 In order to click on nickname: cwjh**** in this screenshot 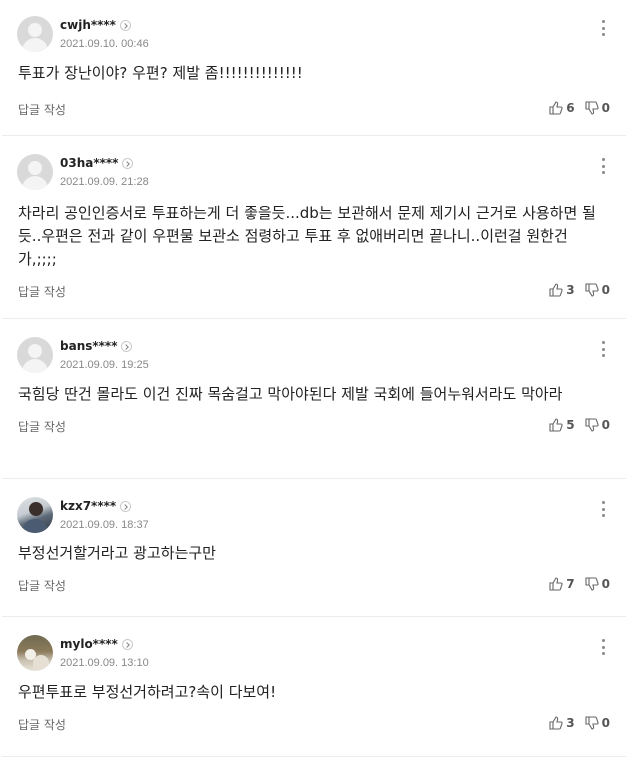, I will do `click(95, 25)`.